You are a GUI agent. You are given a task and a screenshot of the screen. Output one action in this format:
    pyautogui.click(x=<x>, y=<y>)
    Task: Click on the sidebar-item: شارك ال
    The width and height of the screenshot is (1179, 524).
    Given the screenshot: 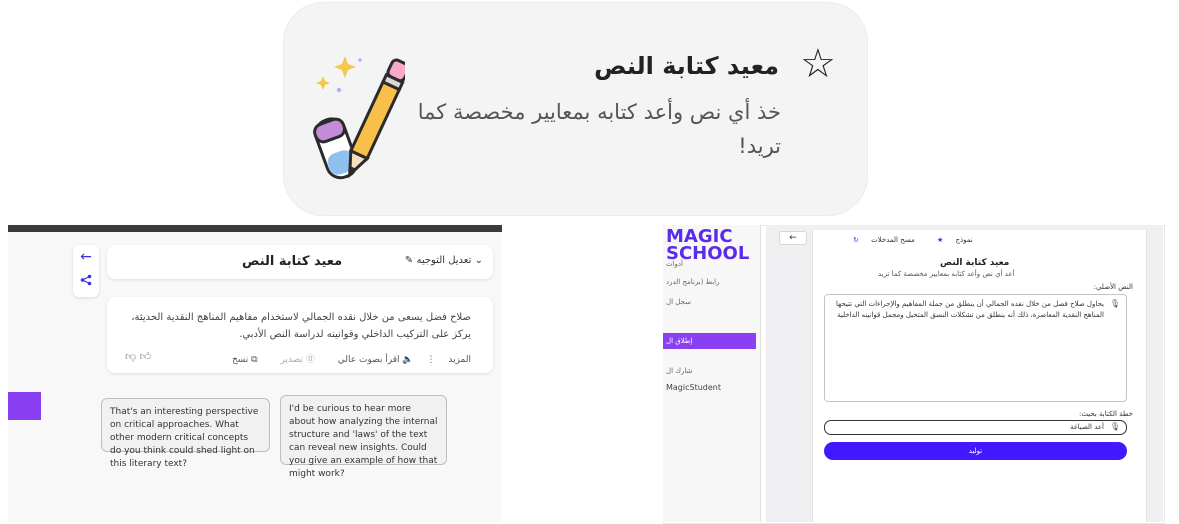 What is the action you would take?
    pyautogui.click(x=679, y=371)
    